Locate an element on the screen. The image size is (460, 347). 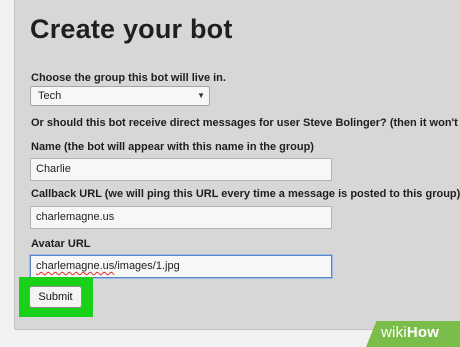
avatar-url-field: charlemagne.us/images/1.jpg is located at coordinates (181, 266).